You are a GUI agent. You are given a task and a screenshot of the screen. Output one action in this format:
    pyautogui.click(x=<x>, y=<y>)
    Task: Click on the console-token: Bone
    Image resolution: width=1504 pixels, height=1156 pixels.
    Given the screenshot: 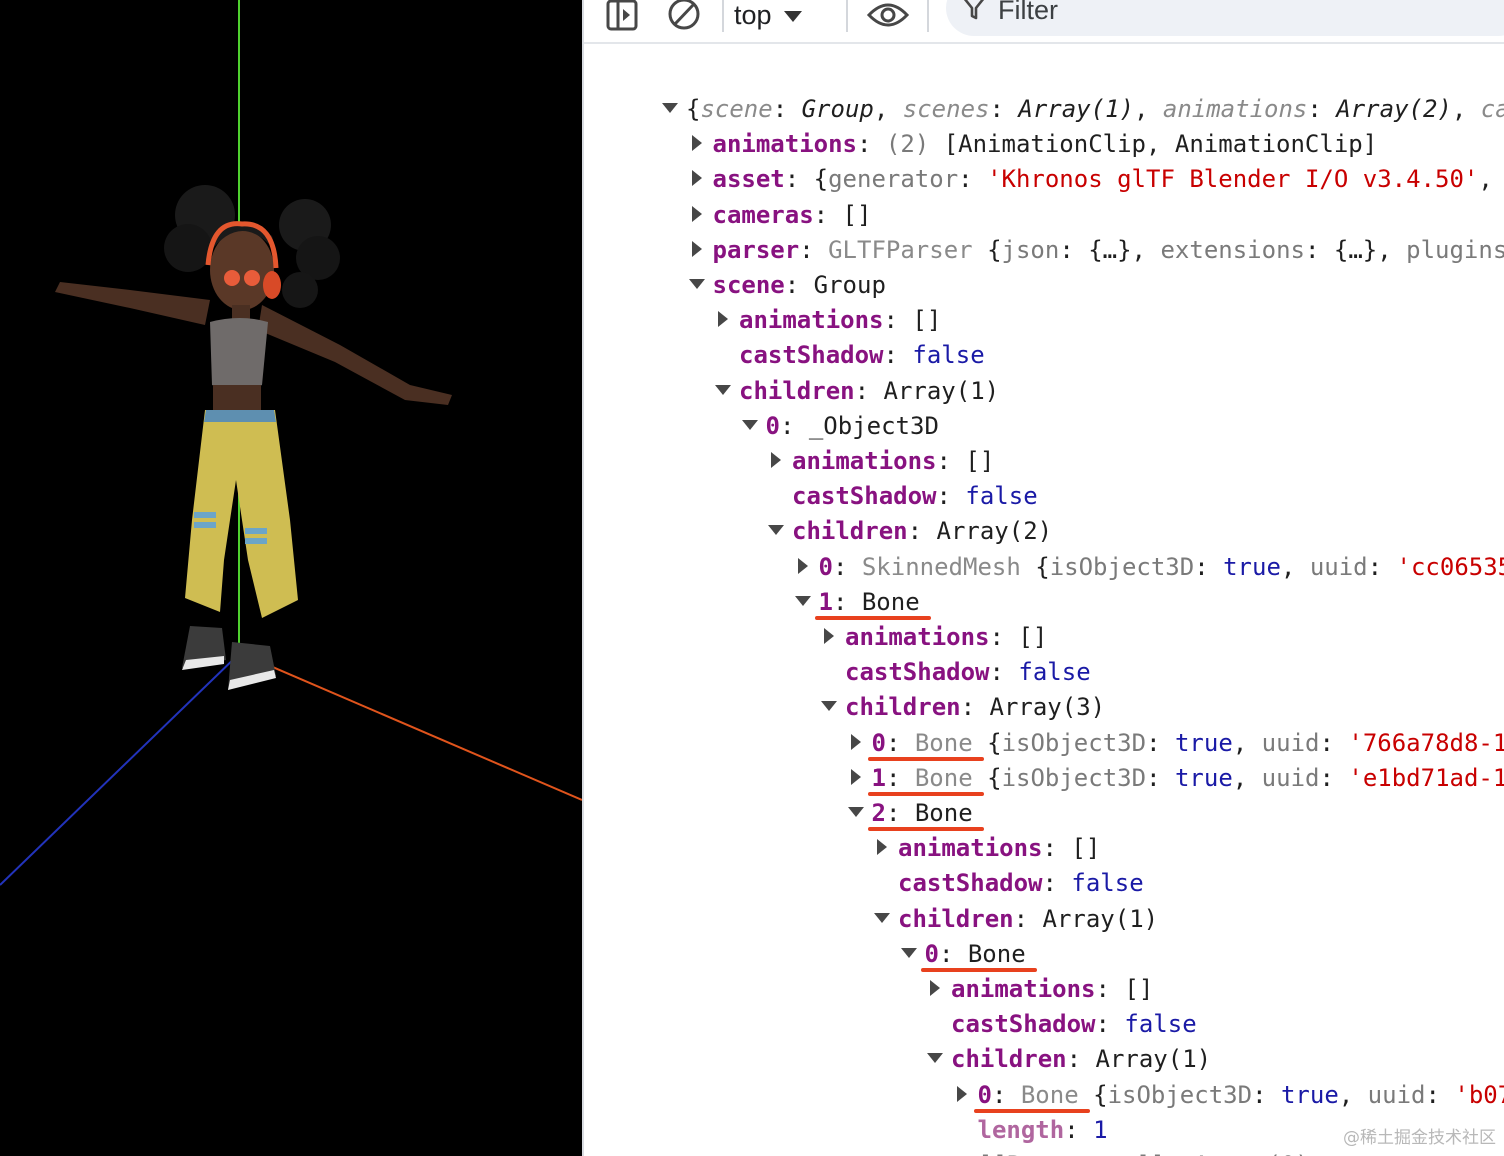 What is the action you would take?
    pyautogui.click(x=951, y=777)
    